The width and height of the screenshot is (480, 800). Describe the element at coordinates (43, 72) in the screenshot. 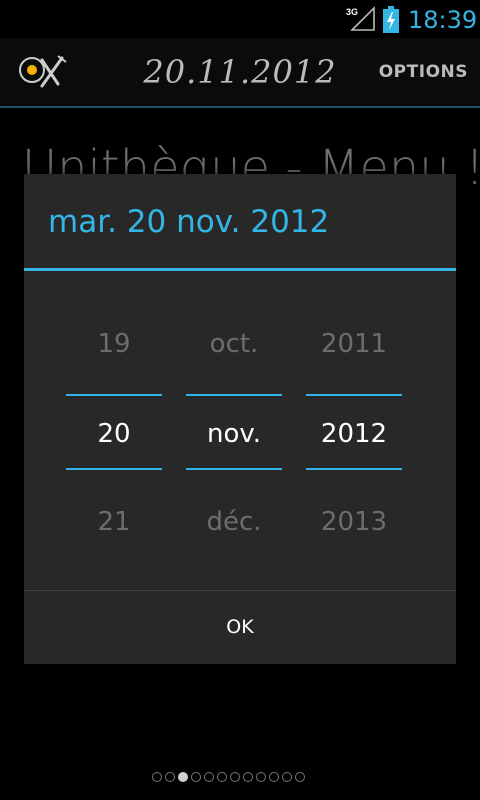

I see `app-logo-icon` at that location.